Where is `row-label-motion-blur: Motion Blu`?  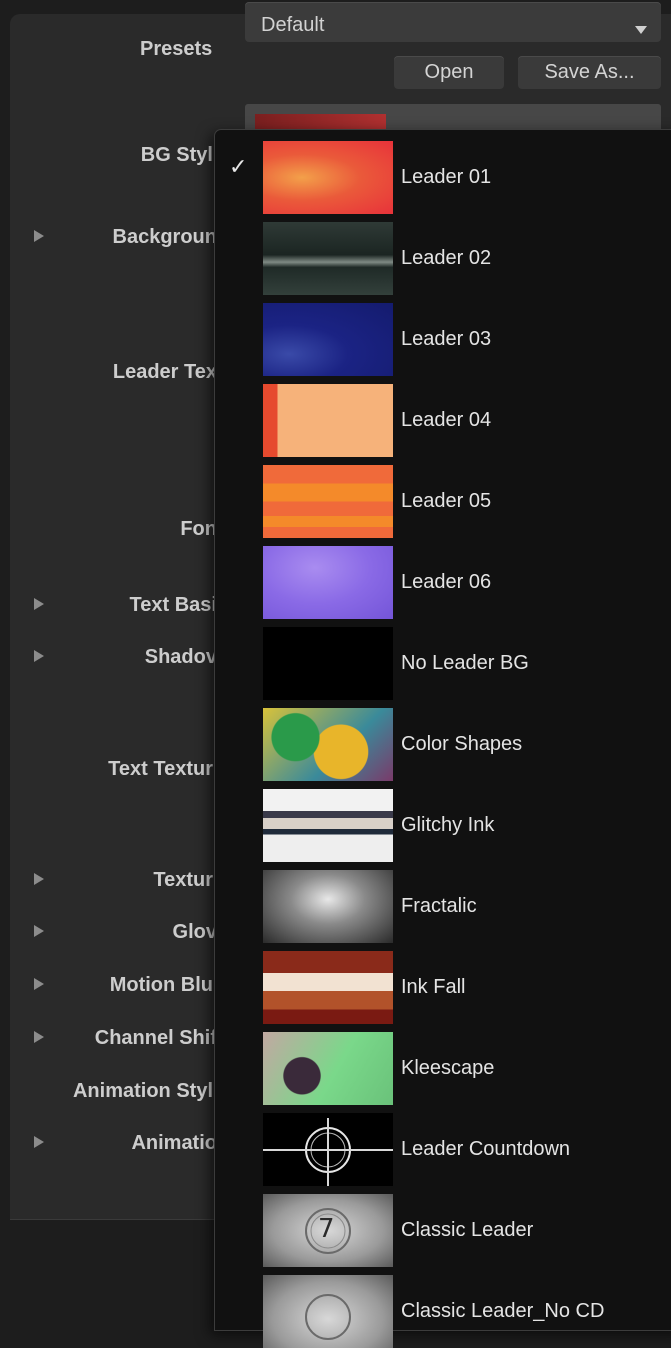
row-label-motion-blur: Motion Blu is located at coordinates (161, 985).